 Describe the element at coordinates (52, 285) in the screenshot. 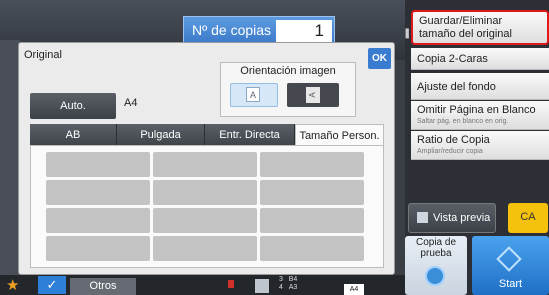

I see `check-icon: ✓` at that location.